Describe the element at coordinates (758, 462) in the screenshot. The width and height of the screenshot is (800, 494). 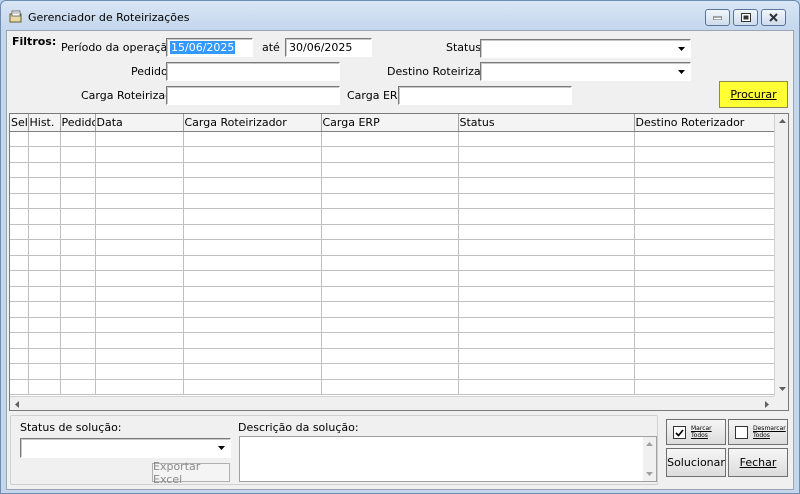
I see `close-button: Fechar` at that location.